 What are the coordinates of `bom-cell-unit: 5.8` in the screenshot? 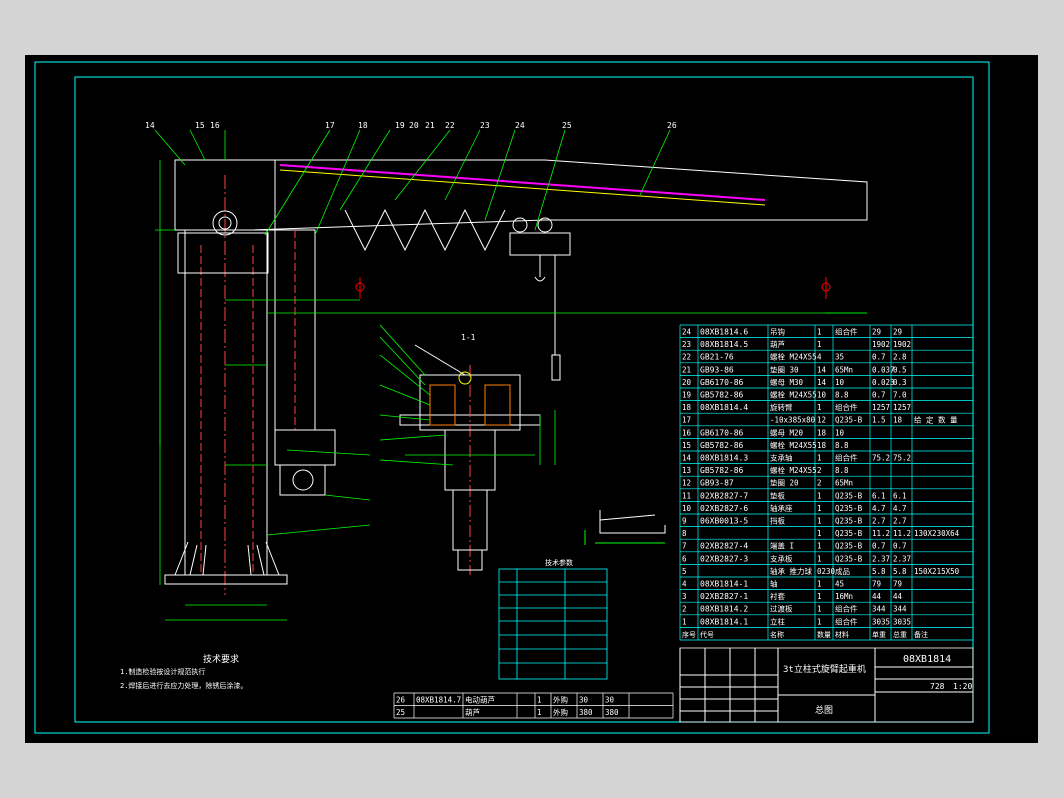 It's located at (879, 571).